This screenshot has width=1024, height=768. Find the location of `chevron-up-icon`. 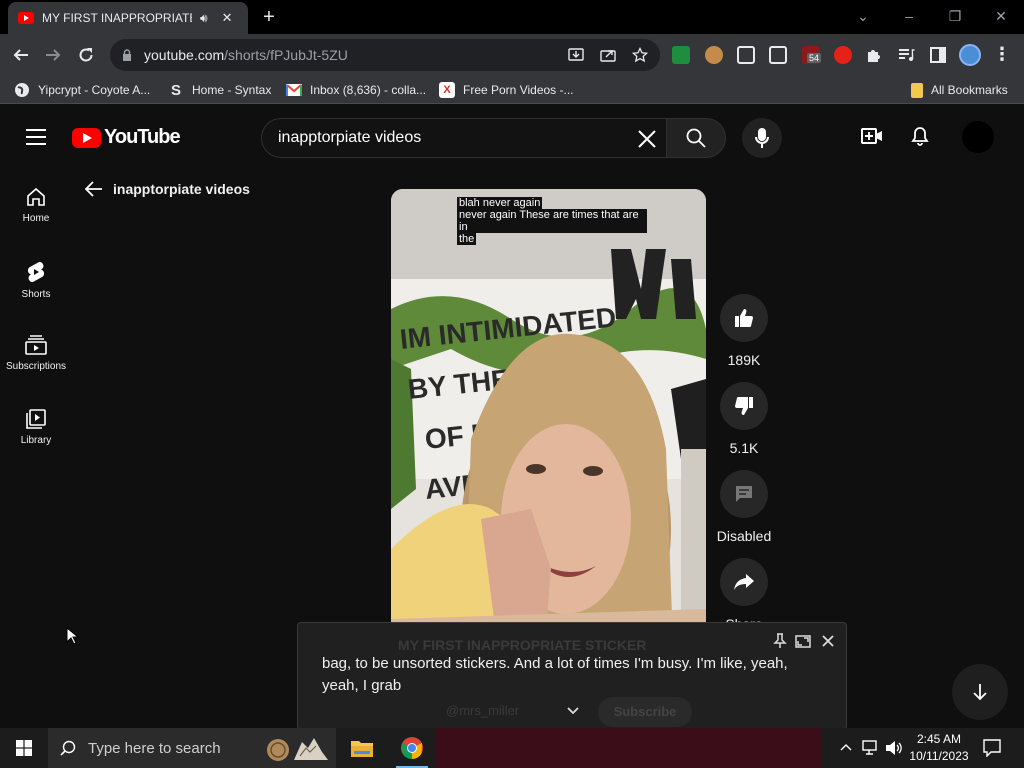

chevron-up-icon is located at coordinates (846, 747).